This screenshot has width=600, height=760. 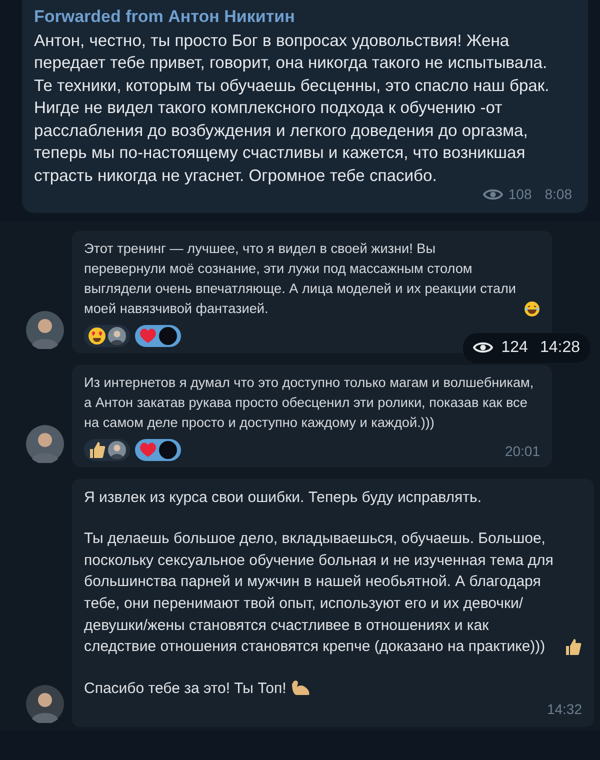 I want to click on message-time: 14:28, so click(x=560, y=348).